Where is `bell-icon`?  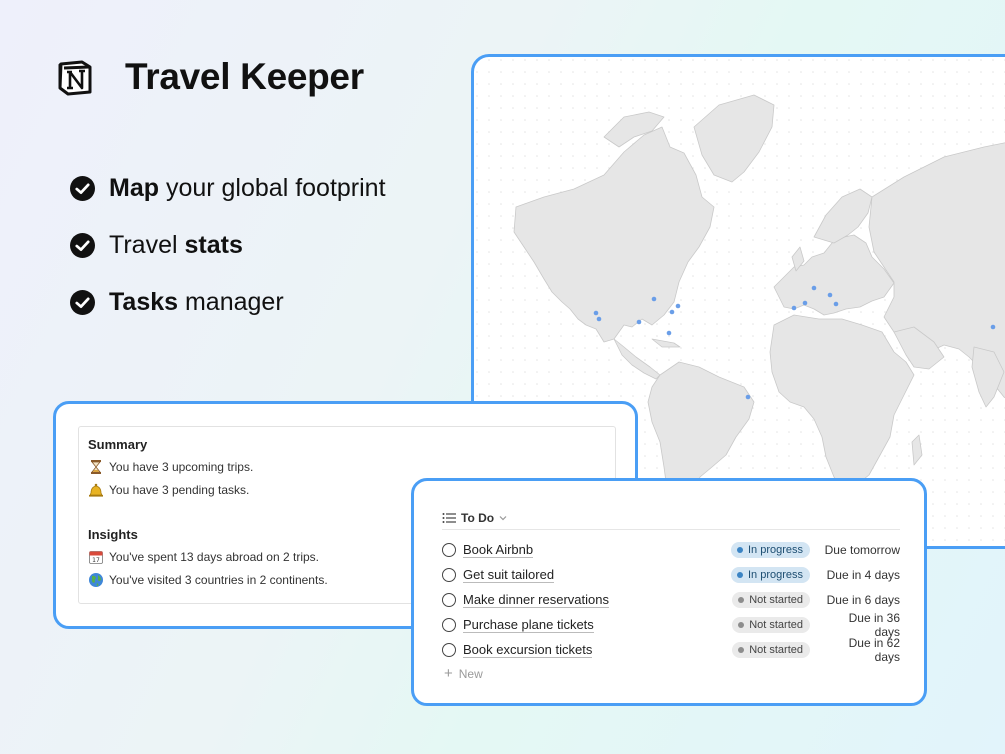
bell-icon is located at coordinates (96, 490).